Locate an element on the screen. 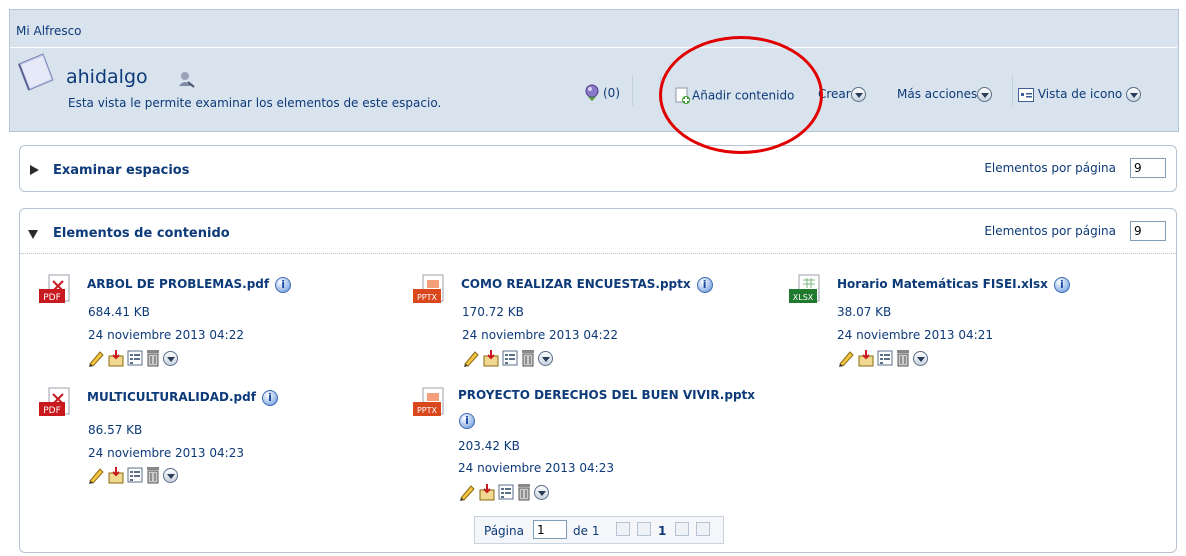 The width and height of the screenshot is (1186, 556). rules-icon is located at coordinates (592, 92).